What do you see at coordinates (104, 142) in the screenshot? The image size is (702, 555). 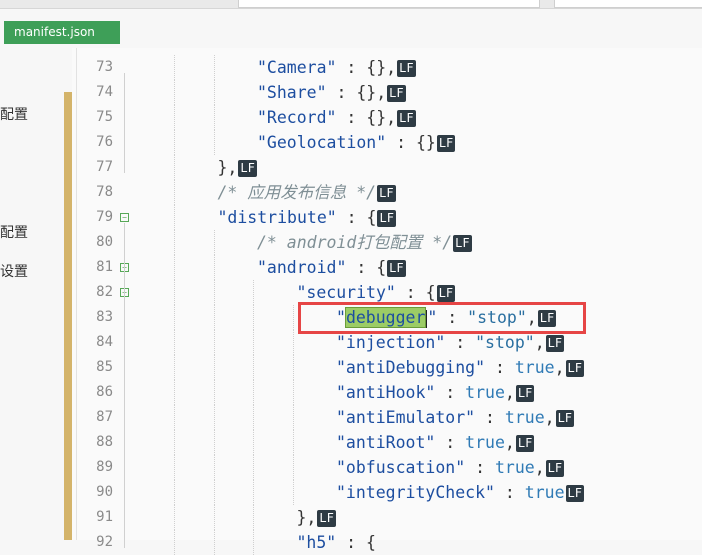 I see `line-number: 76` at bounding box center [104, 142].